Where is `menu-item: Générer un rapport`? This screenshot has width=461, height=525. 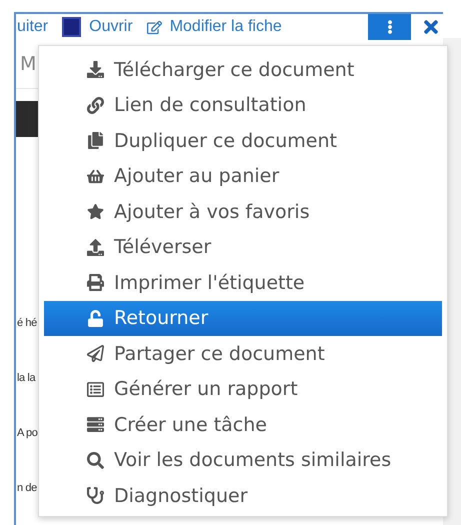
menu-item: Générer un rapport is located at coordinates (243, 389).